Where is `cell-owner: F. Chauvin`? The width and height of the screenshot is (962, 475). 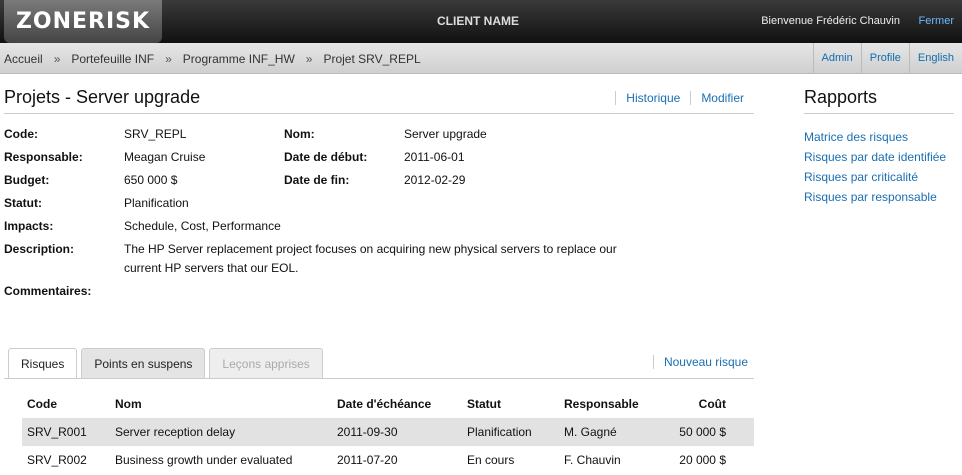 cell-owner: F. Chauvin is located at coordinates (592, 460).